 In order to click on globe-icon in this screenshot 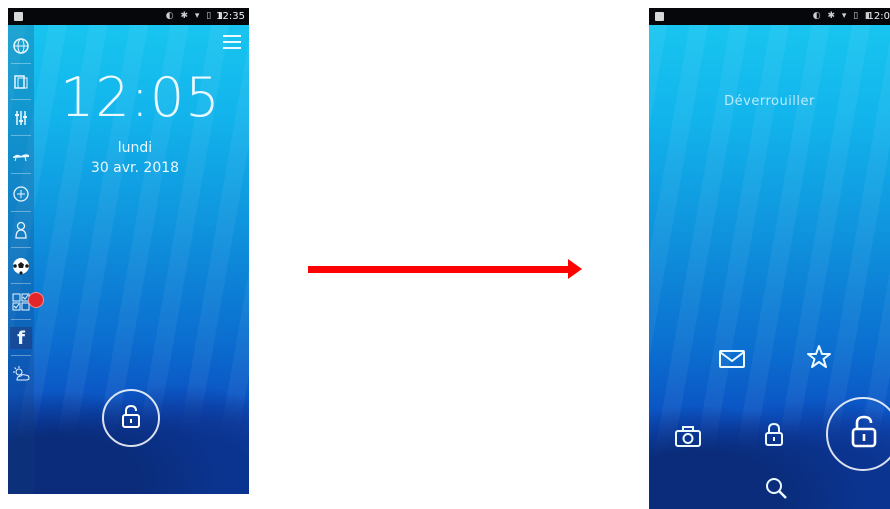, I will do `click(21, 46)`.